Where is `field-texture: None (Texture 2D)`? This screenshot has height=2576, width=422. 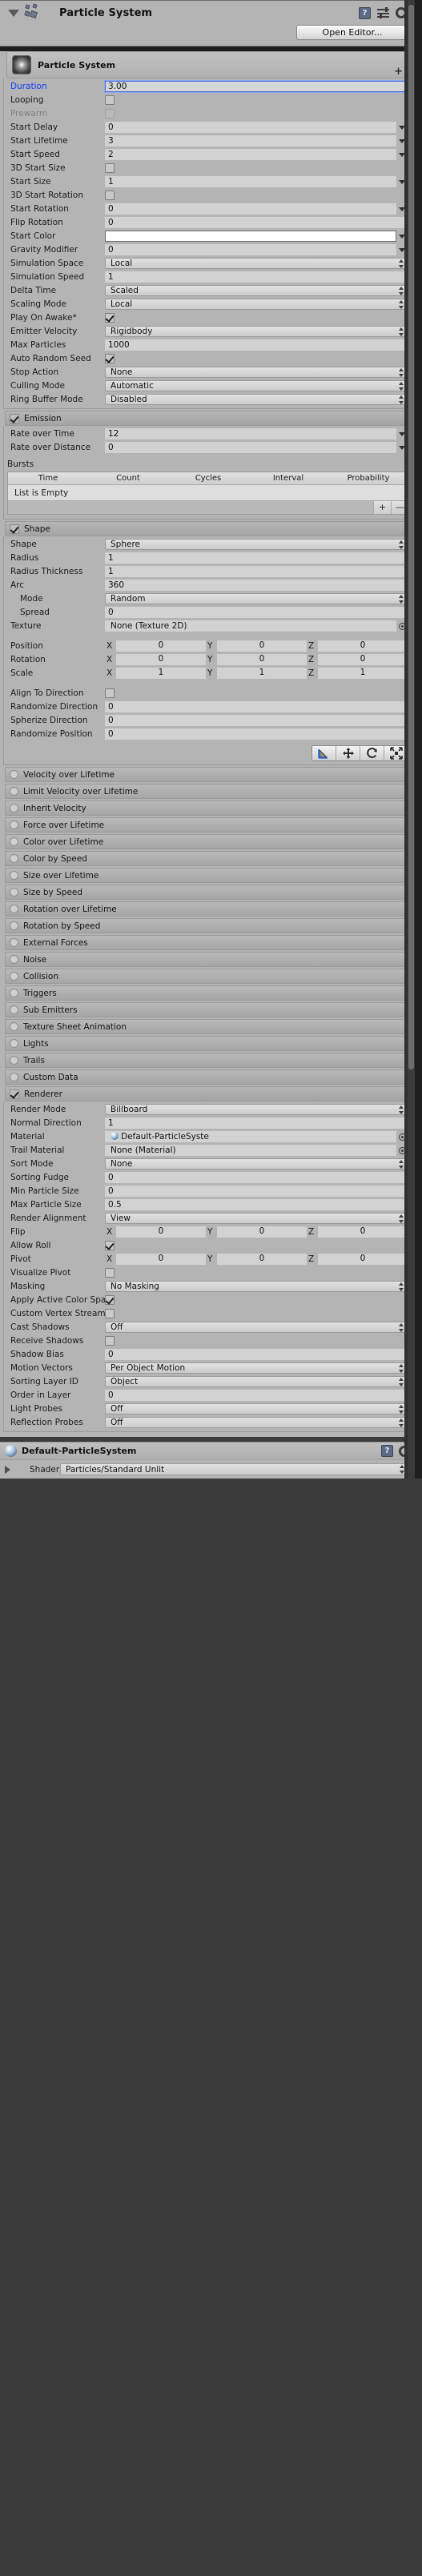 field-texture: None (Texture 2D) is located at coordinates (250, 626).